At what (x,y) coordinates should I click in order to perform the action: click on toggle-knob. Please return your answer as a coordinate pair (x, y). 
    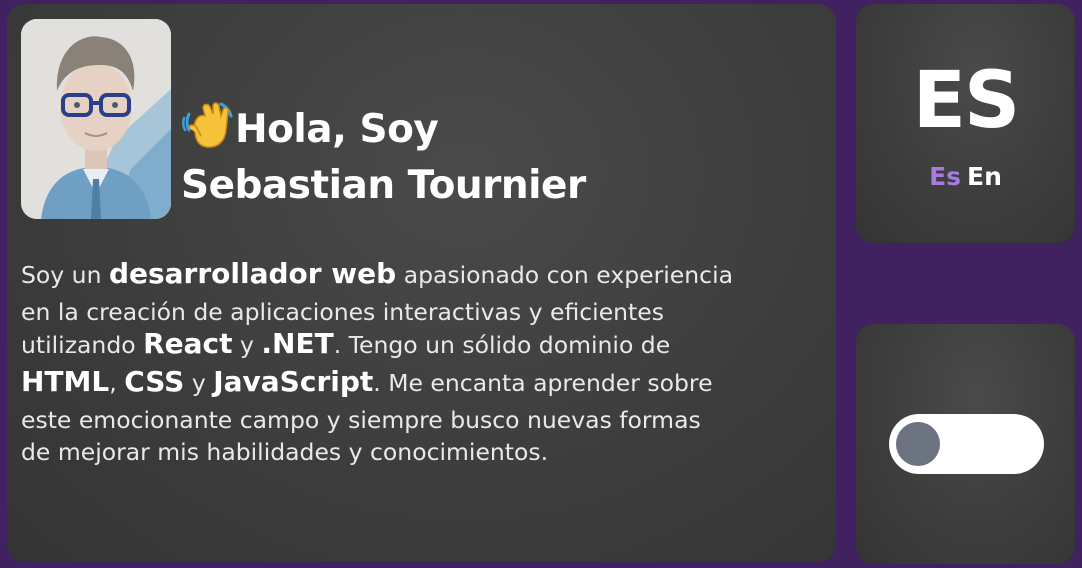
    Looking at the image, I should click on (918, 444).